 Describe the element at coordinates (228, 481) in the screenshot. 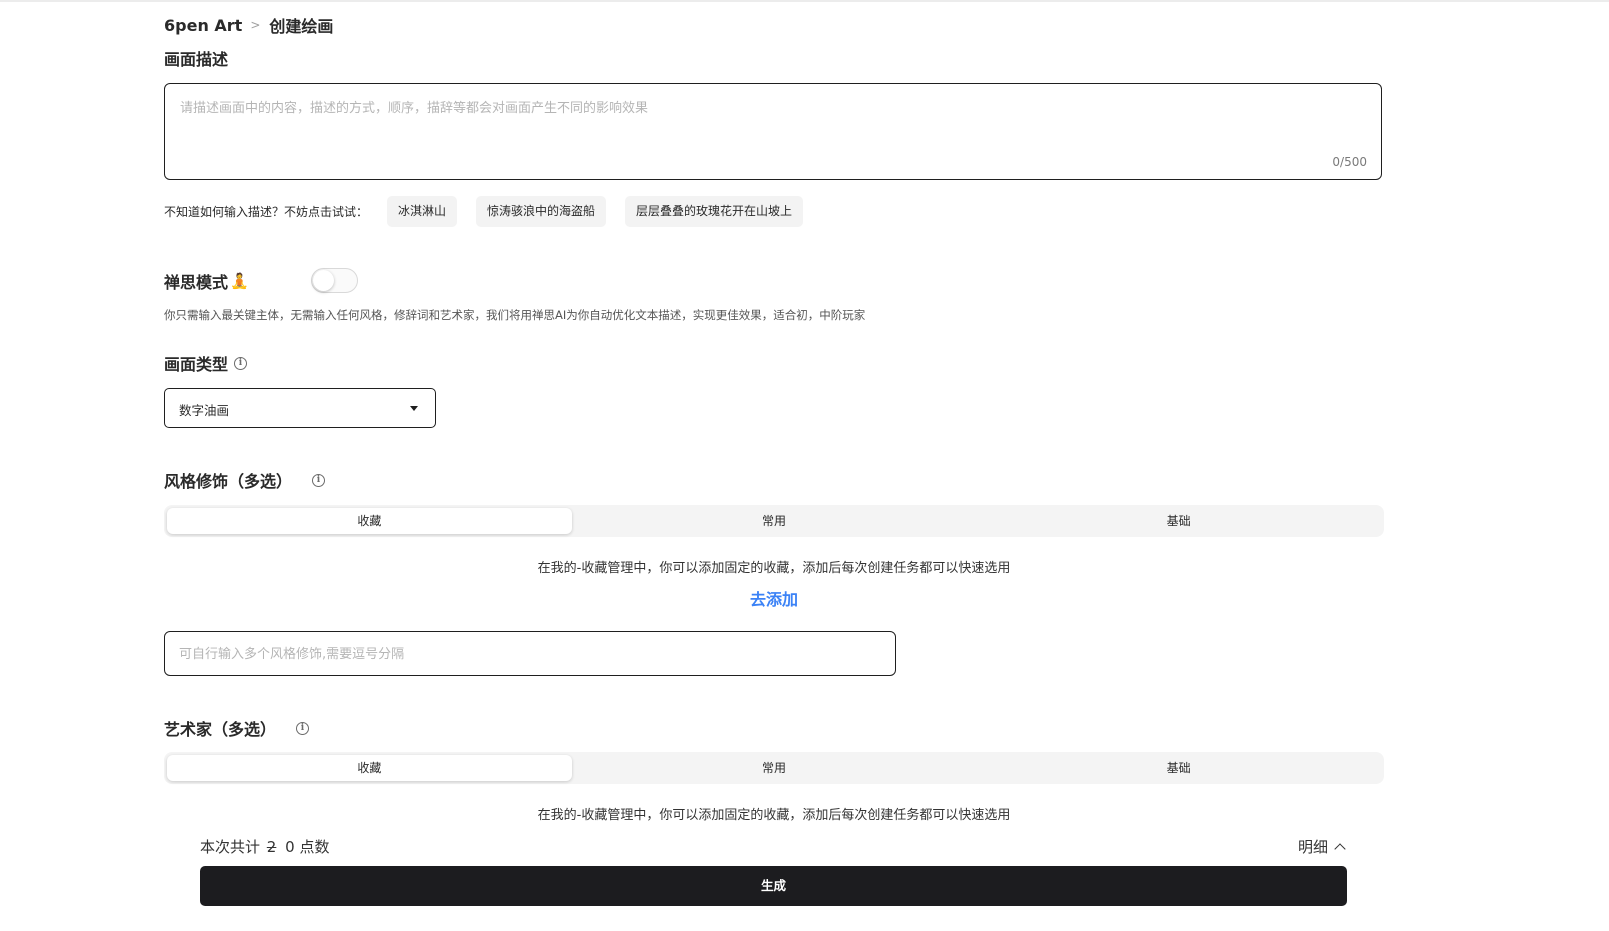

I see `style-title-text: 风格修饰（多选）` at that location.